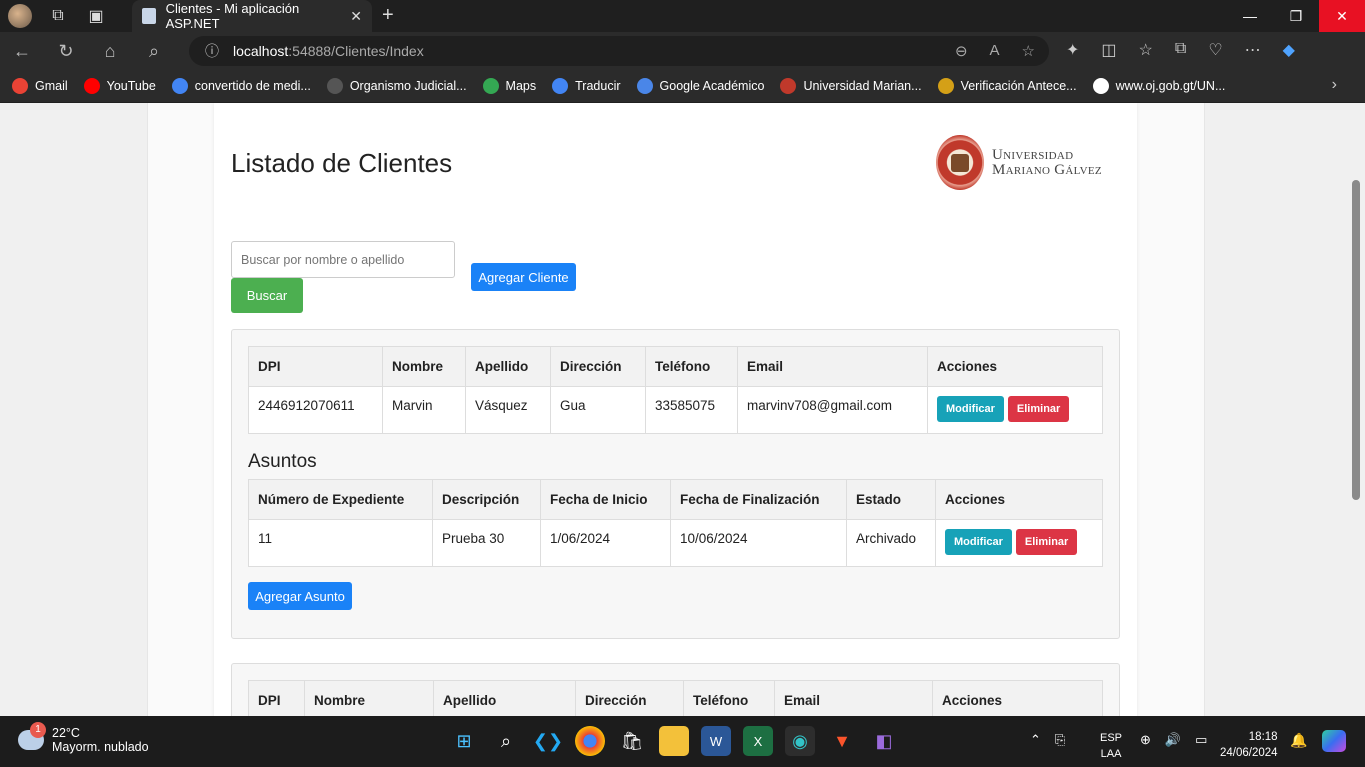 The image size is (1365, 767). Describe the element at coordinates (1356, 340) in the screenshot. I see `scrollbar-thumb` at that location.